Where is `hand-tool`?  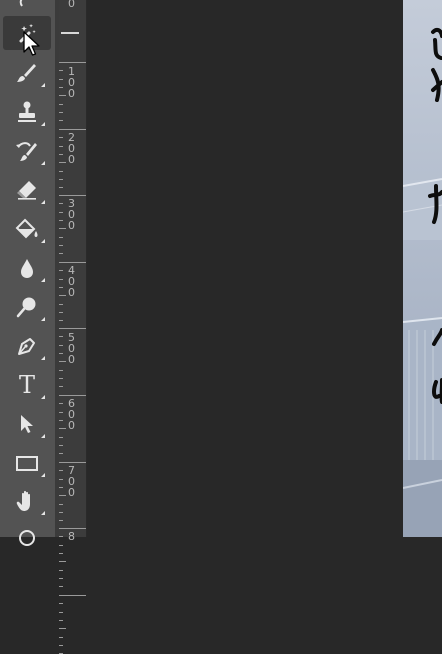 hand-tool is located at coordinates (27, 501).